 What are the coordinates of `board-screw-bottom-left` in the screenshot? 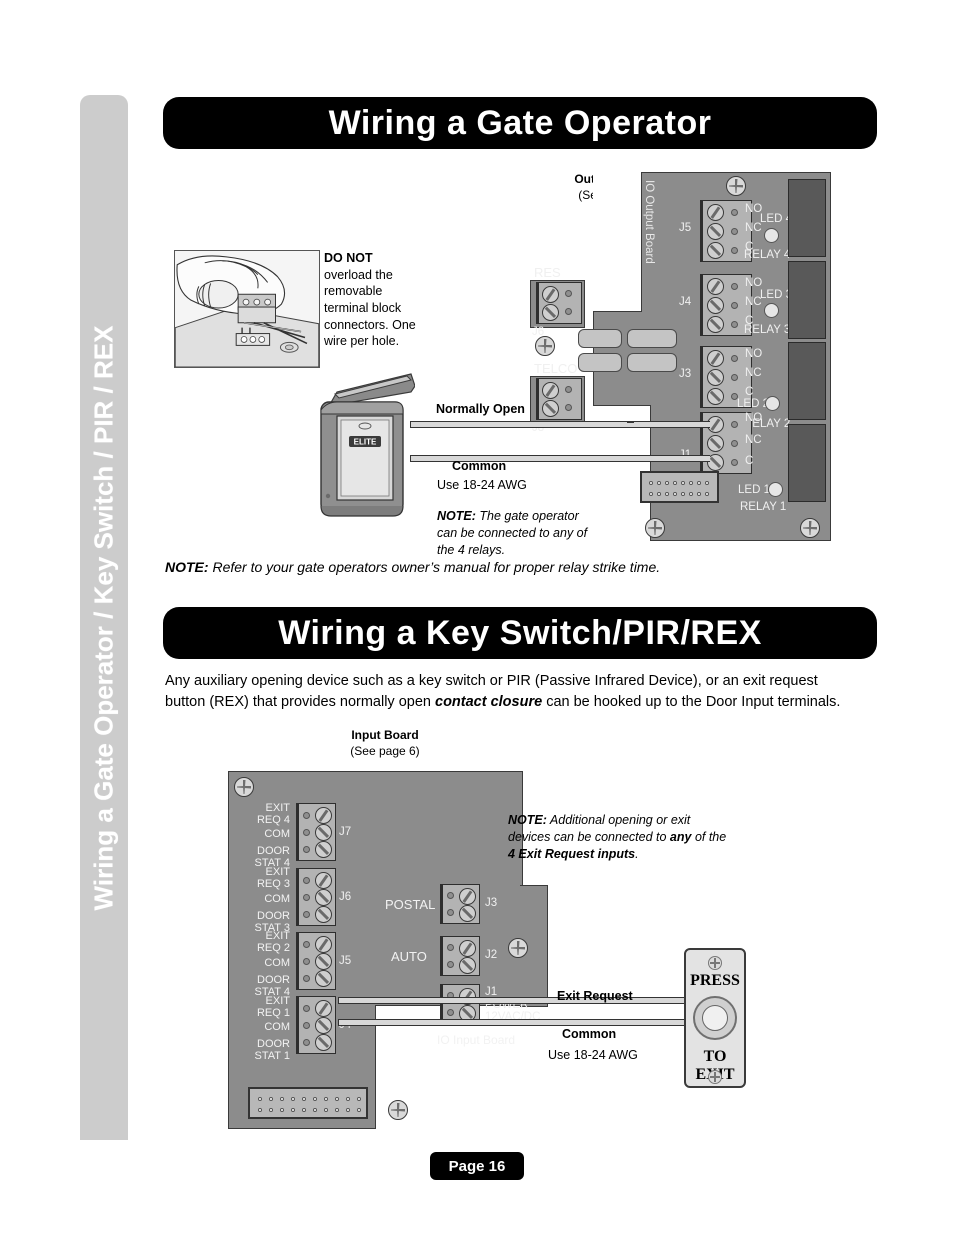 It's located at (655, 528).